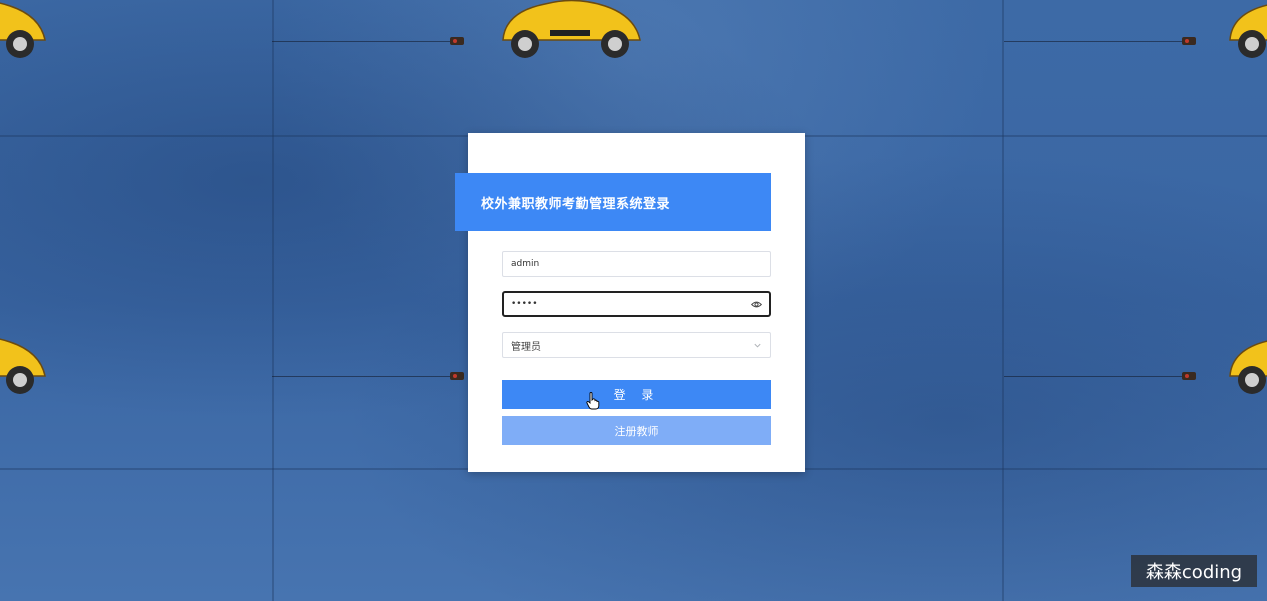 Image resolution: width=1267 pixels, height=601 pixels. Describe the element at coordinates (636, 394) in the screenshot. I see `login-button: 登 录` at that location.